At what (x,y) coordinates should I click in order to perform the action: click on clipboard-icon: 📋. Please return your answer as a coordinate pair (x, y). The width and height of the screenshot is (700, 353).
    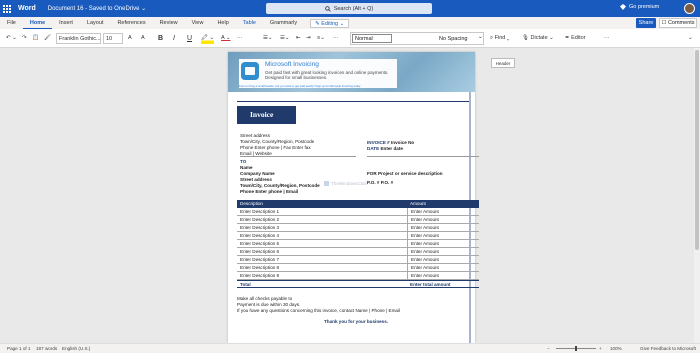
    Looking at the image, I should click on (35, 38).